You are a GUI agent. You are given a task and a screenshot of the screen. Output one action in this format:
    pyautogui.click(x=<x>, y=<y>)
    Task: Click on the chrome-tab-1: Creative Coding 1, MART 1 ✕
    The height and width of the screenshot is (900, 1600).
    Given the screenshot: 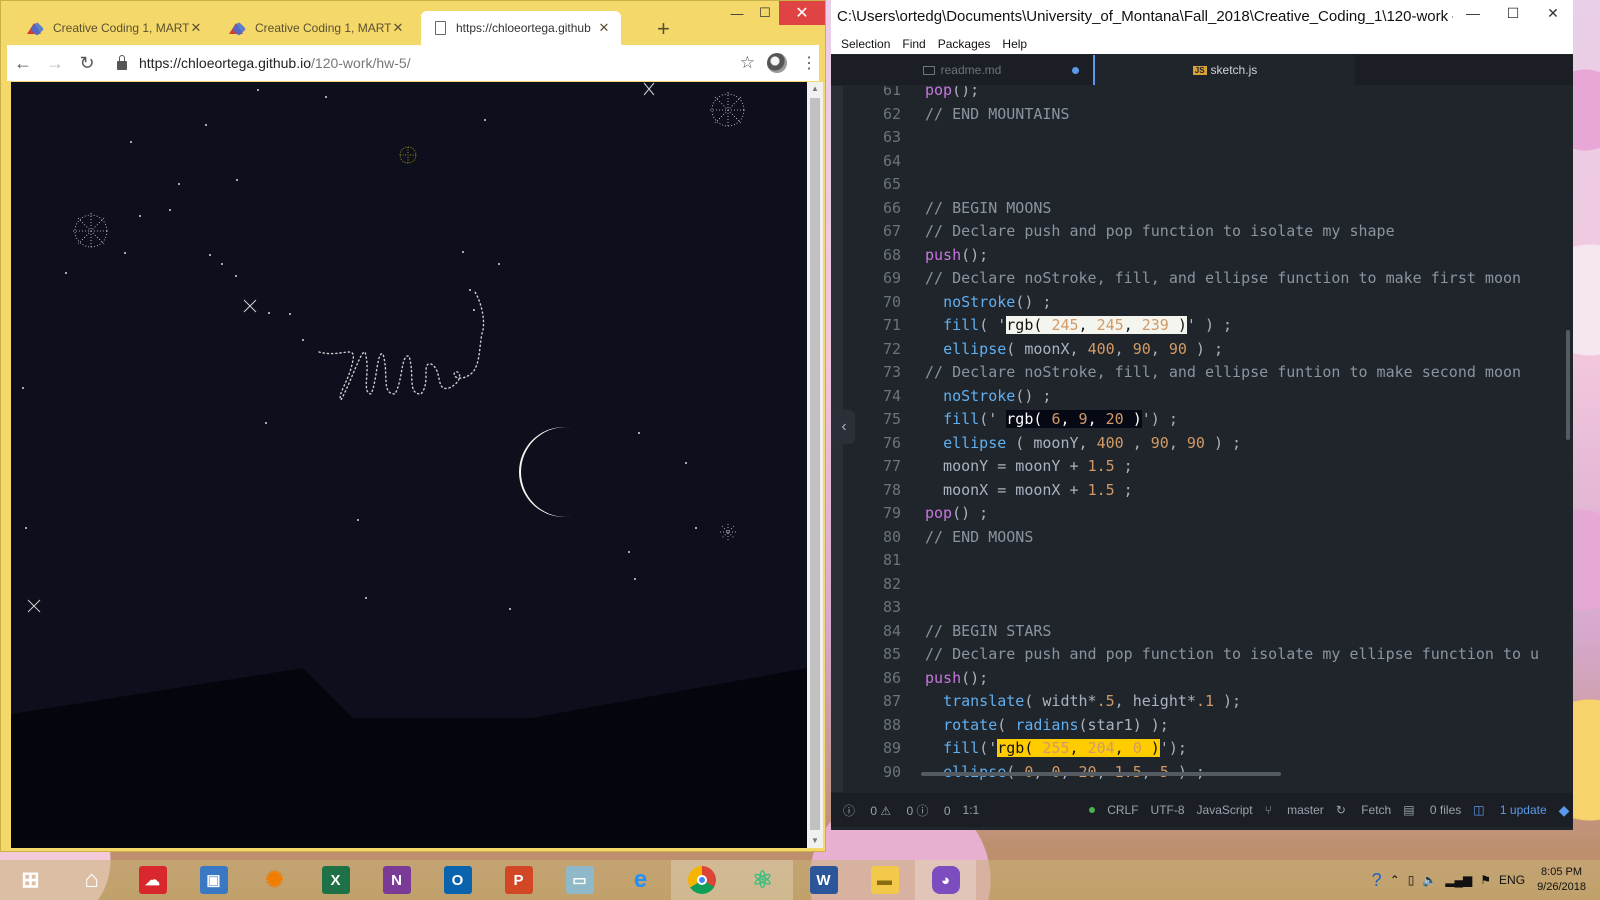 What is the action you would take?
    pyautogui.click(x=113, y=28)
    